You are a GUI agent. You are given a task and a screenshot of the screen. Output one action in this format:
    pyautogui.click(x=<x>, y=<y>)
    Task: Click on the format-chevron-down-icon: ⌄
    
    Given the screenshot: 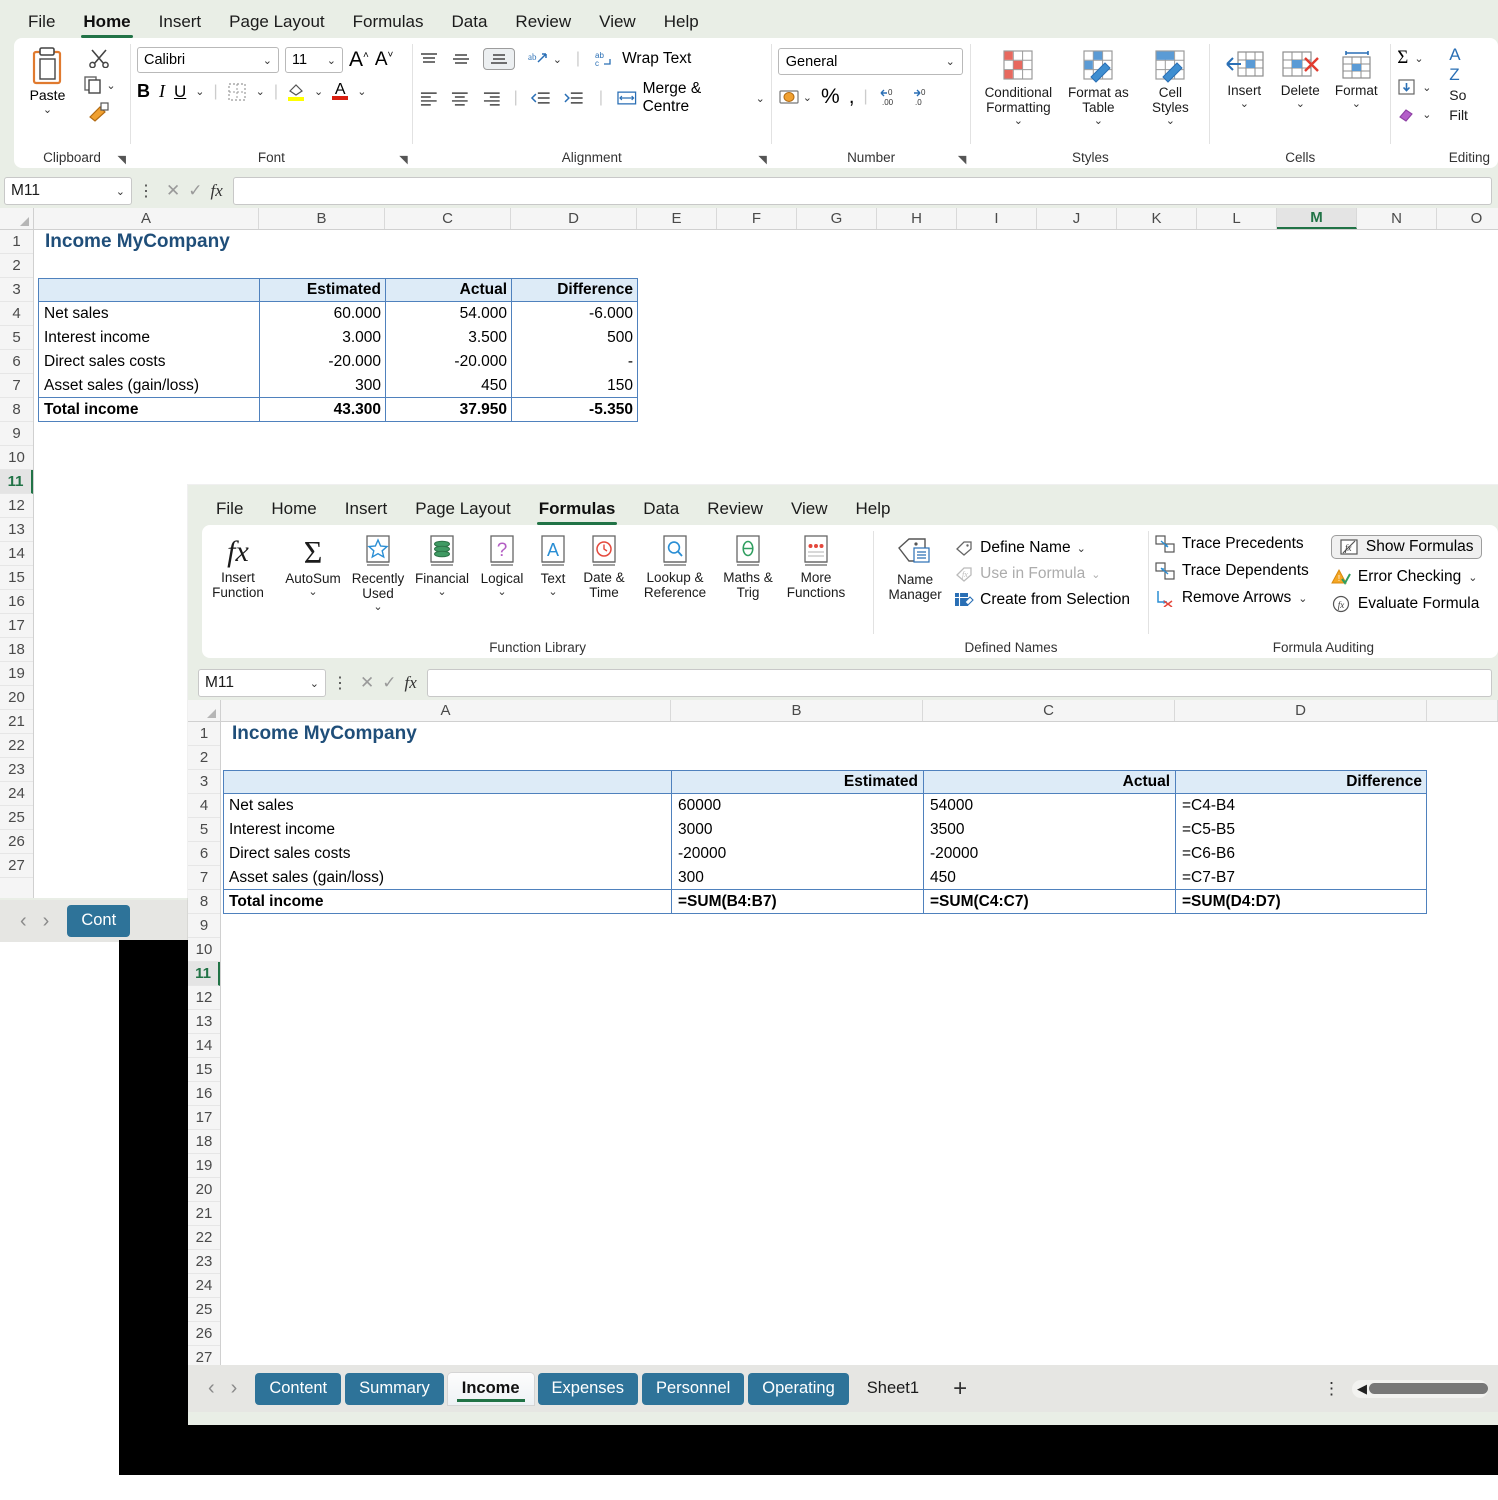 What is the action you would take?
    pyautogui.click(x=1356, y=104)
    